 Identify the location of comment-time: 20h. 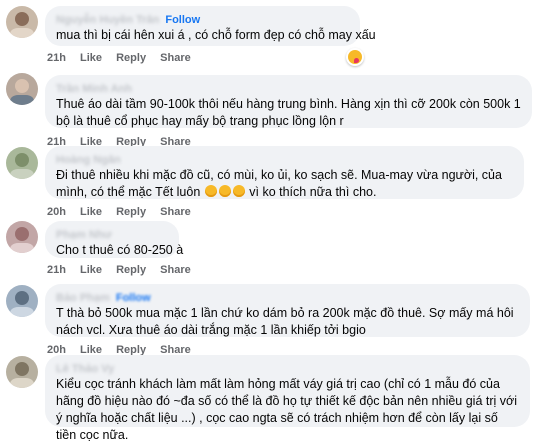
(56, 212).